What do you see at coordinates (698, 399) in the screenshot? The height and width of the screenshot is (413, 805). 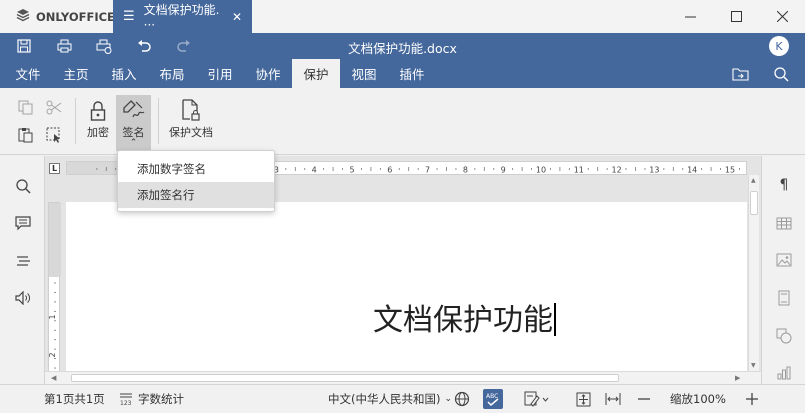 I see `zoom-label: 缩放100%` at bounding box center [698, 399].